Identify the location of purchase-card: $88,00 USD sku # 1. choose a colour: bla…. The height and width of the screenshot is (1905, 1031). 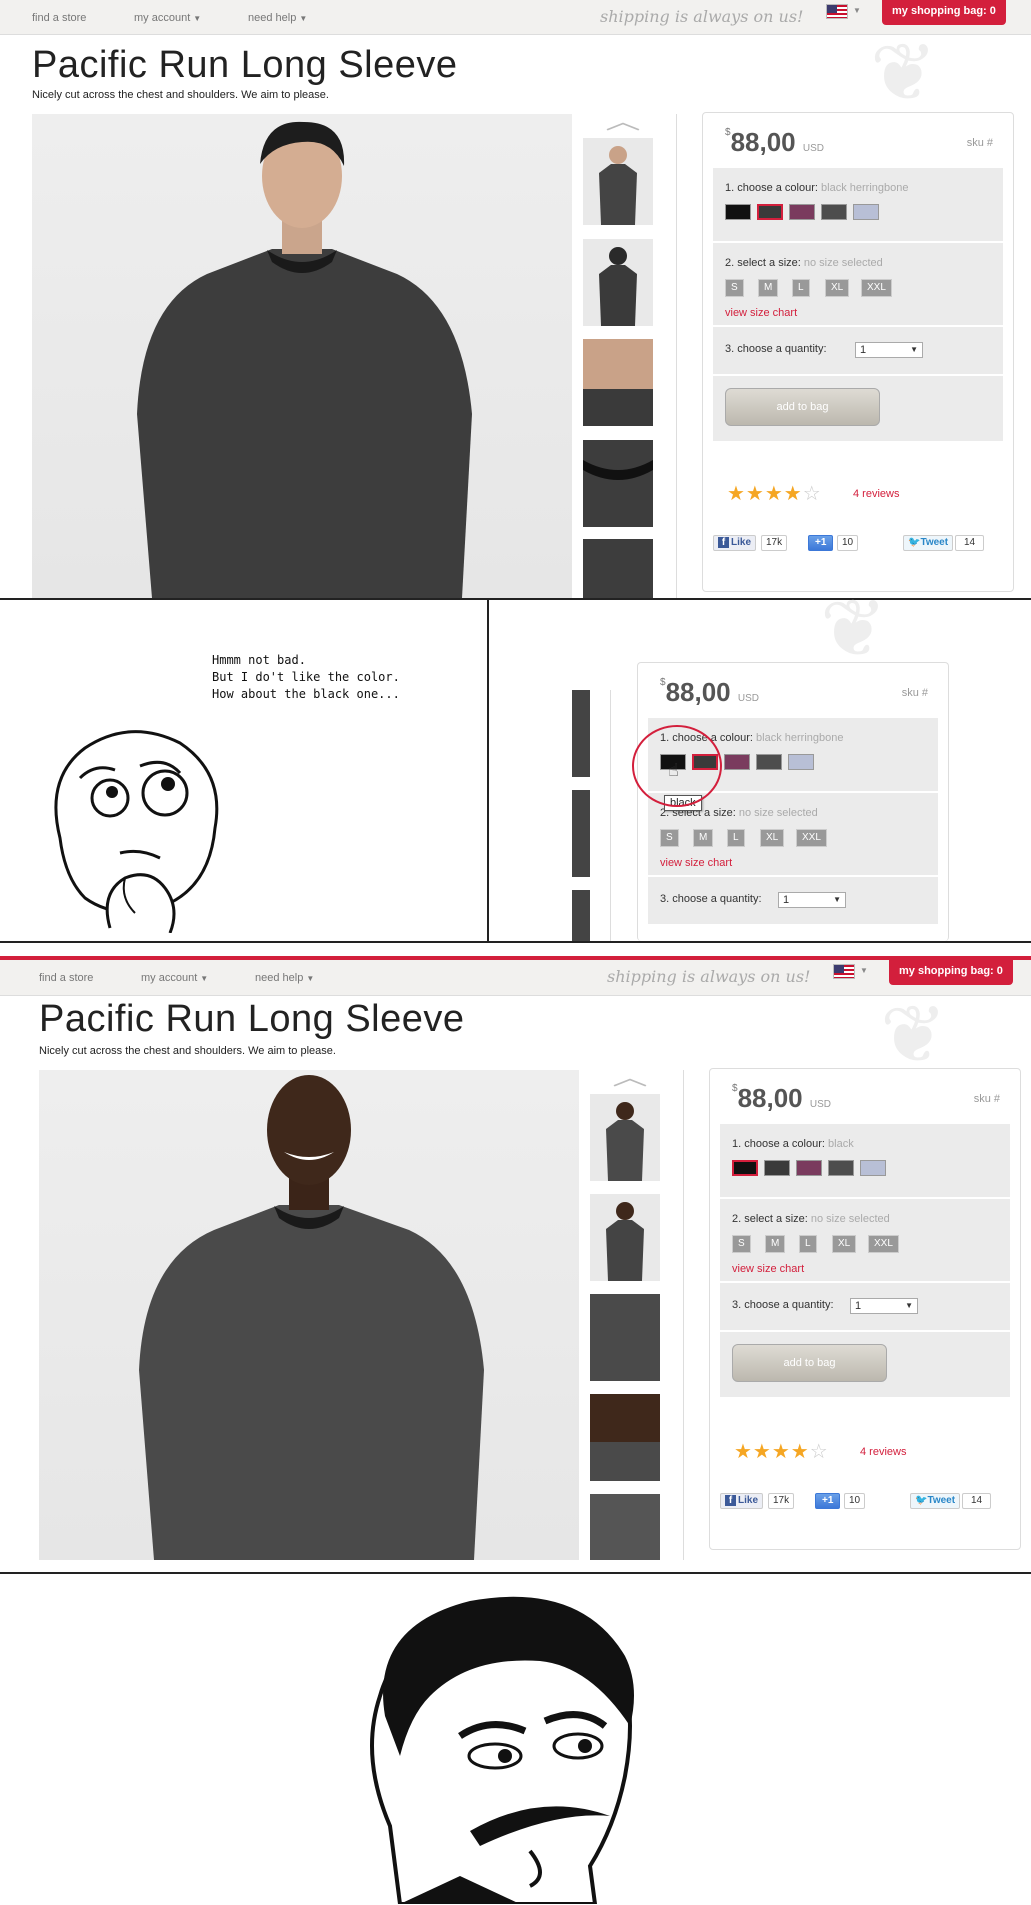
(858, 352).